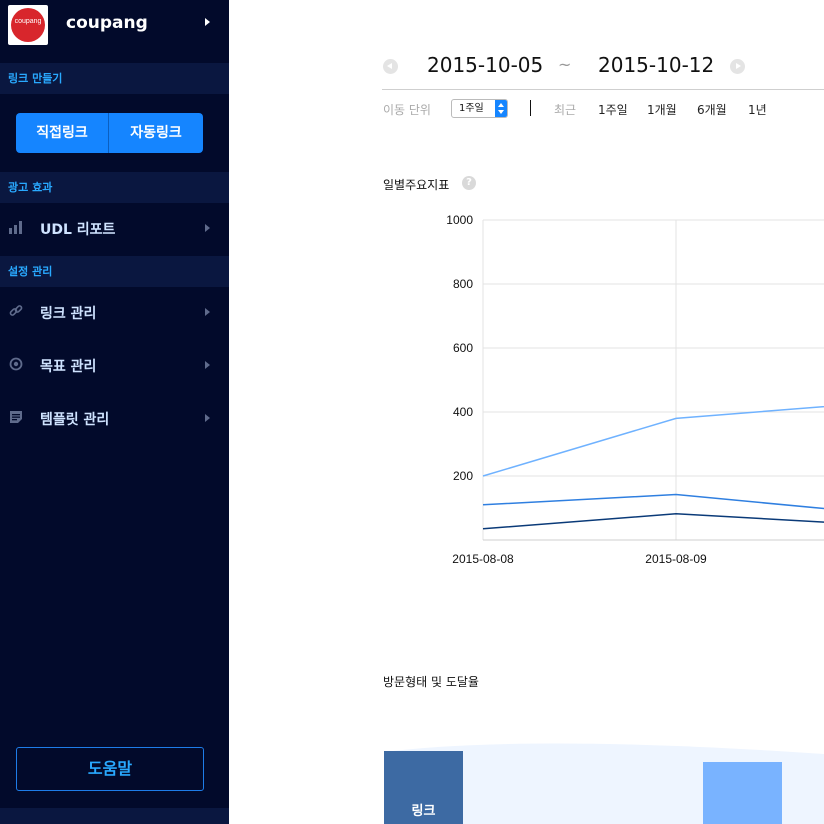 Image resolution: width=824 pixels, height=824 pixels. What do you see at coordinates (463, 284) in the screenshot?
I see `y-tick-label: 800` at bounding box center [463, 284].